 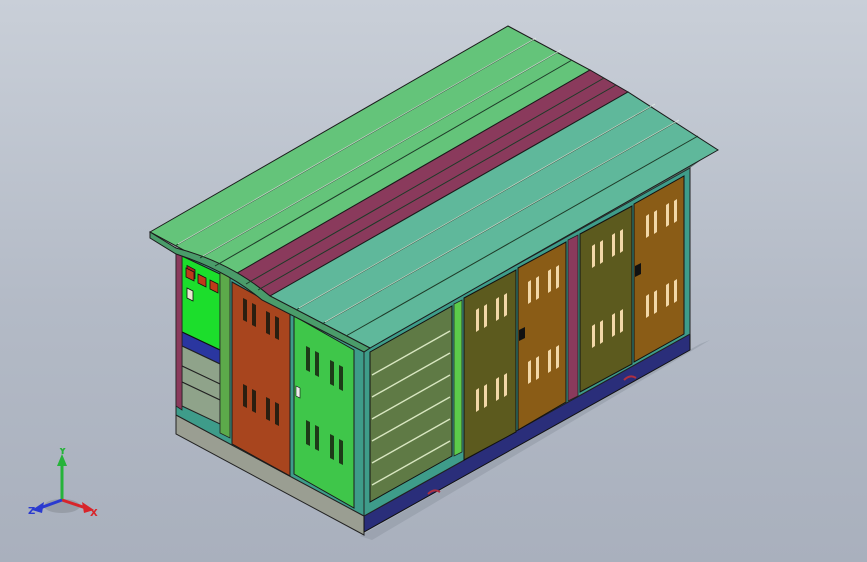 I want to click on axis-label-y: Y, so click(x=62, y=452).